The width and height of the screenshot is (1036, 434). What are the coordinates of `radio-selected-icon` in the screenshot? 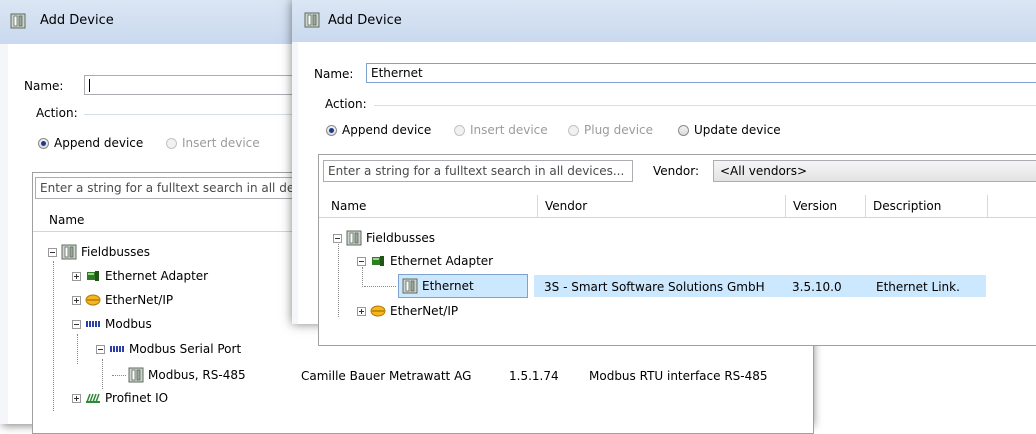 It's located at (331, 130).